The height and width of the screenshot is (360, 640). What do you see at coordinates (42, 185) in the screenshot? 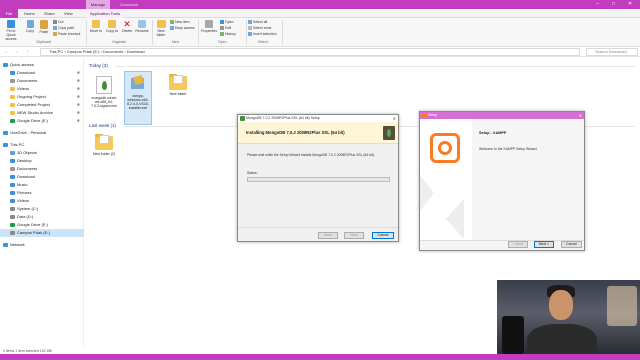
I see `sidebar-item: Music` at bounding box center [42, 185].